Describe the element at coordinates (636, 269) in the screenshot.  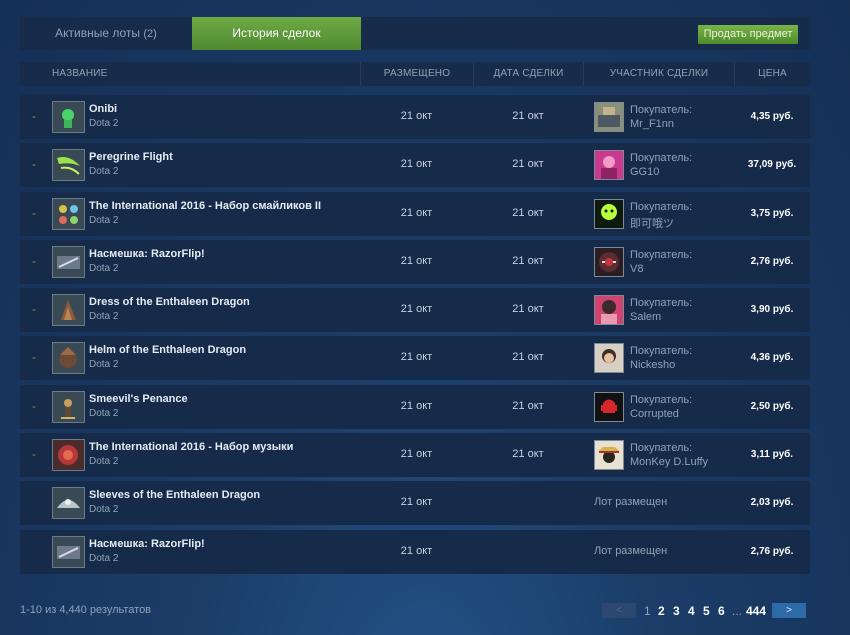
I see `buyer-name: V8` at that location.